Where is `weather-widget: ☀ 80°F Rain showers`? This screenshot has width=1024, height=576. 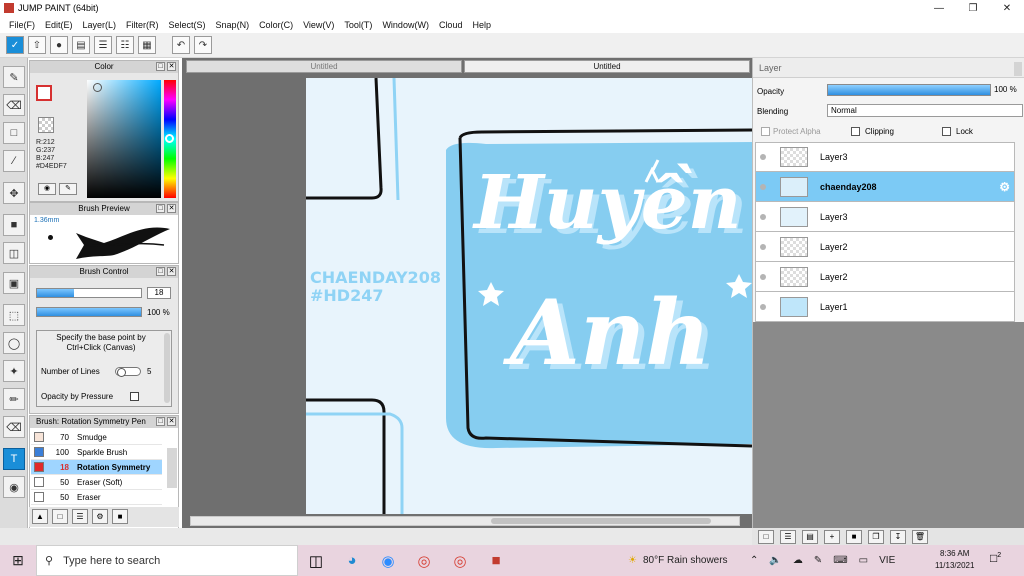 weather-widget: ☀ 80°F Rain showers is located at coordinates (678, 560).